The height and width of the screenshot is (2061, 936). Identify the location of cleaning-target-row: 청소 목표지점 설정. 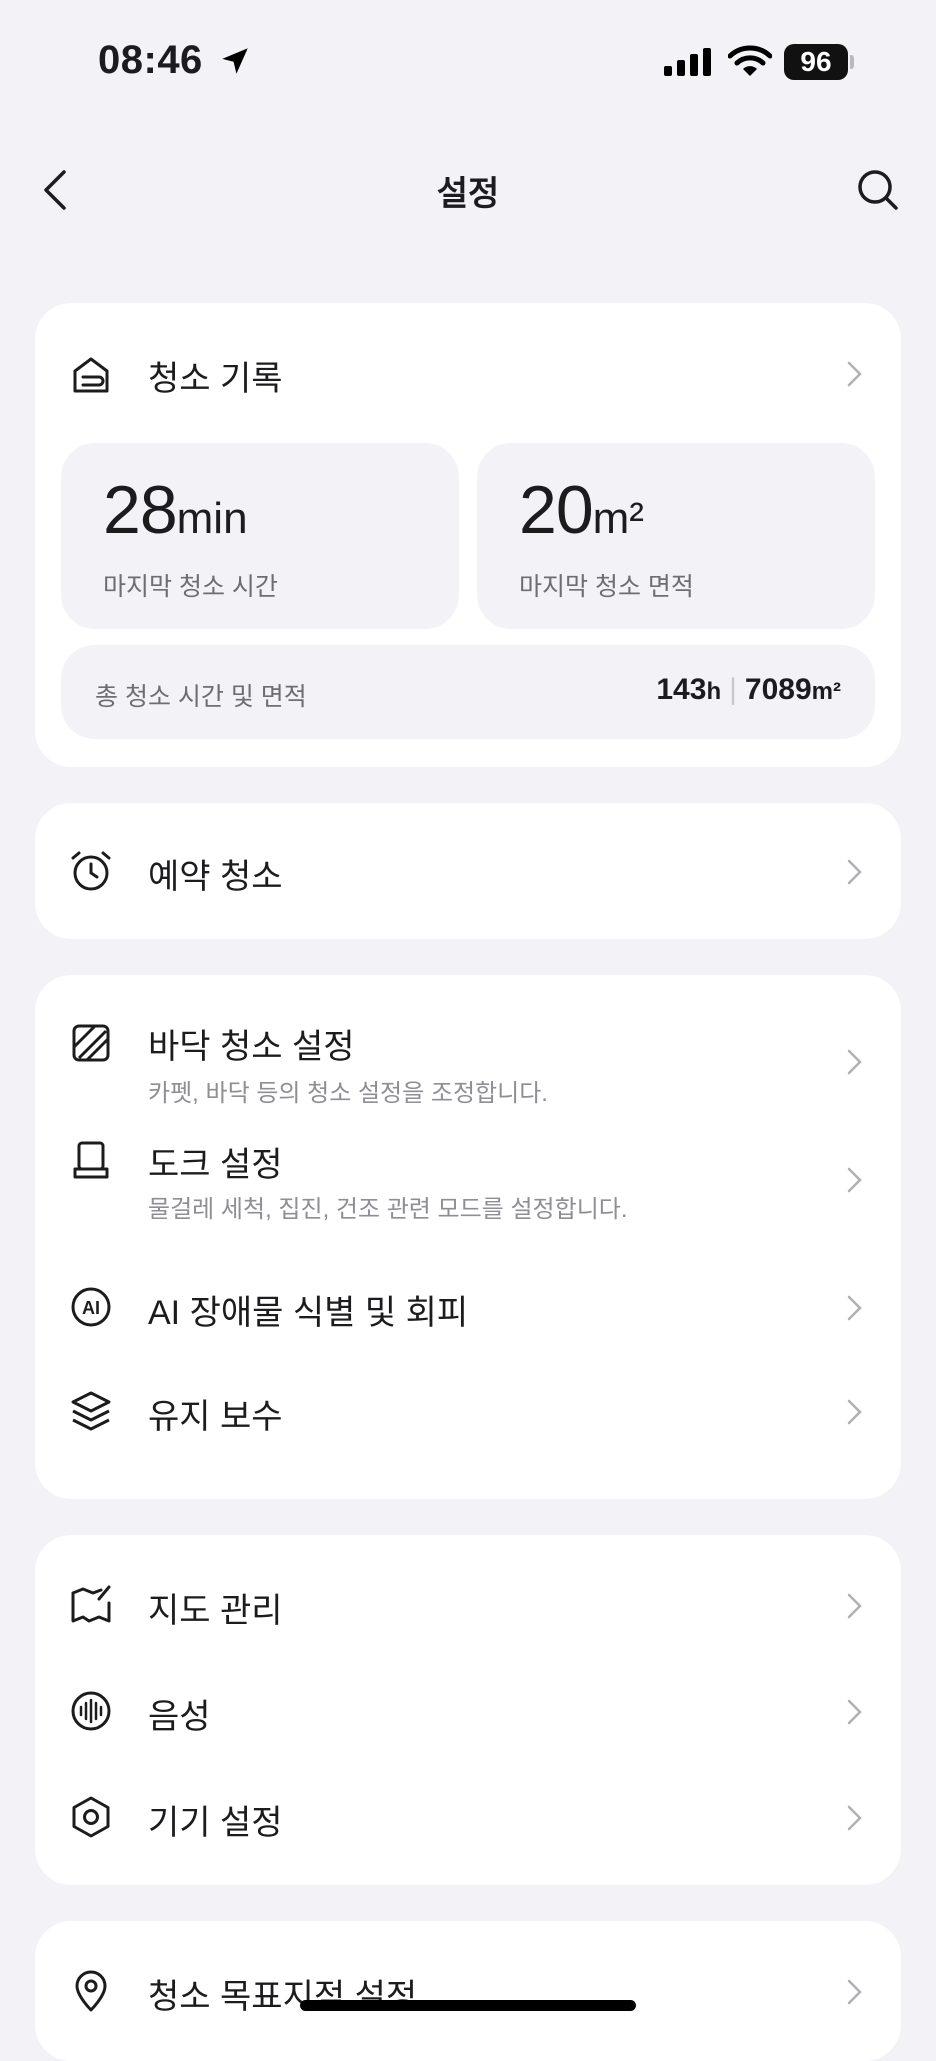
(468, 1991).